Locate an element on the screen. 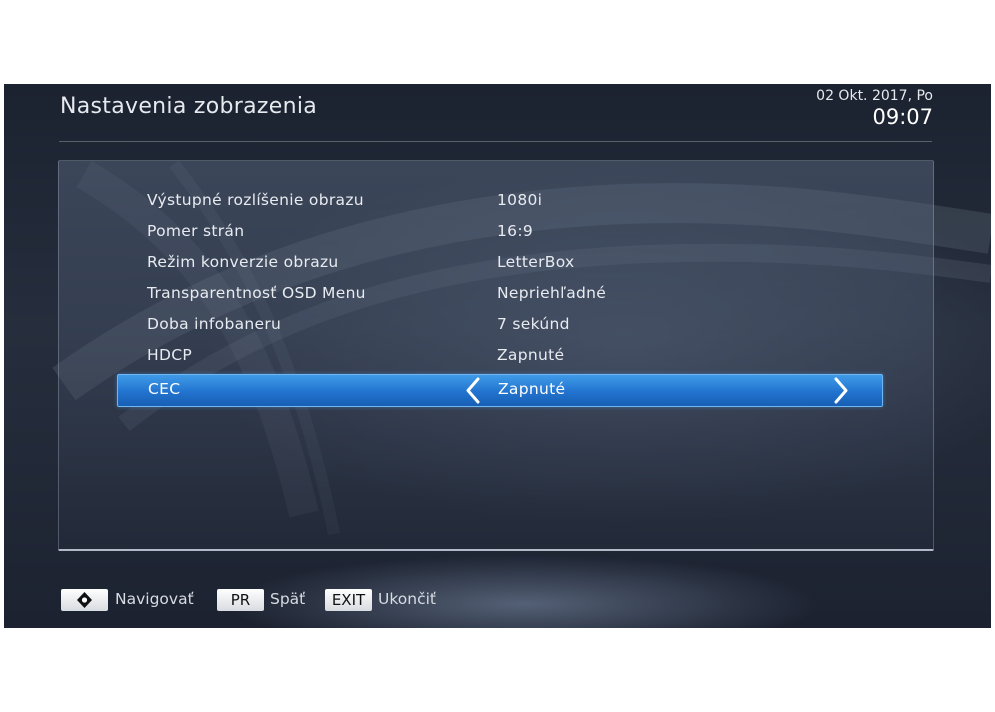 The image size is (995, 712). back-label: Späť is located at coordinates (288, 599).